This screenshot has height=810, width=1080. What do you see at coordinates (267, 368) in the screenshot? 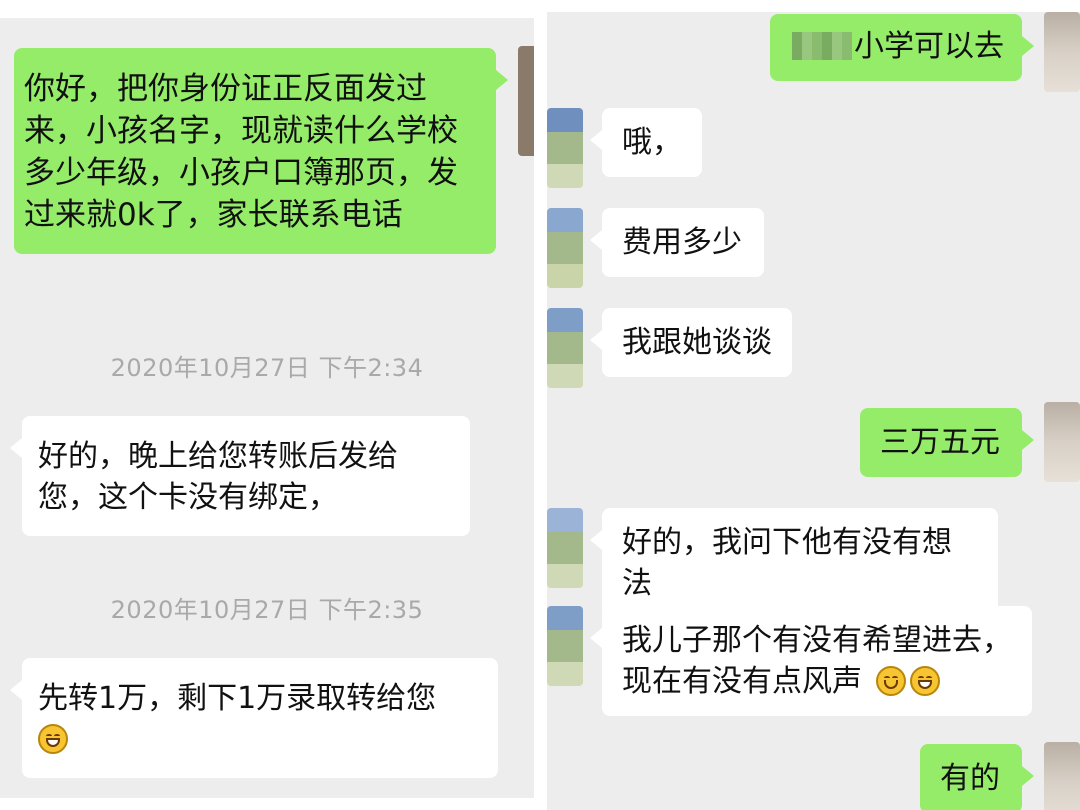
I see `timestamp: 2020年10月27日 下午2:34` at bounding box center [267, 368].